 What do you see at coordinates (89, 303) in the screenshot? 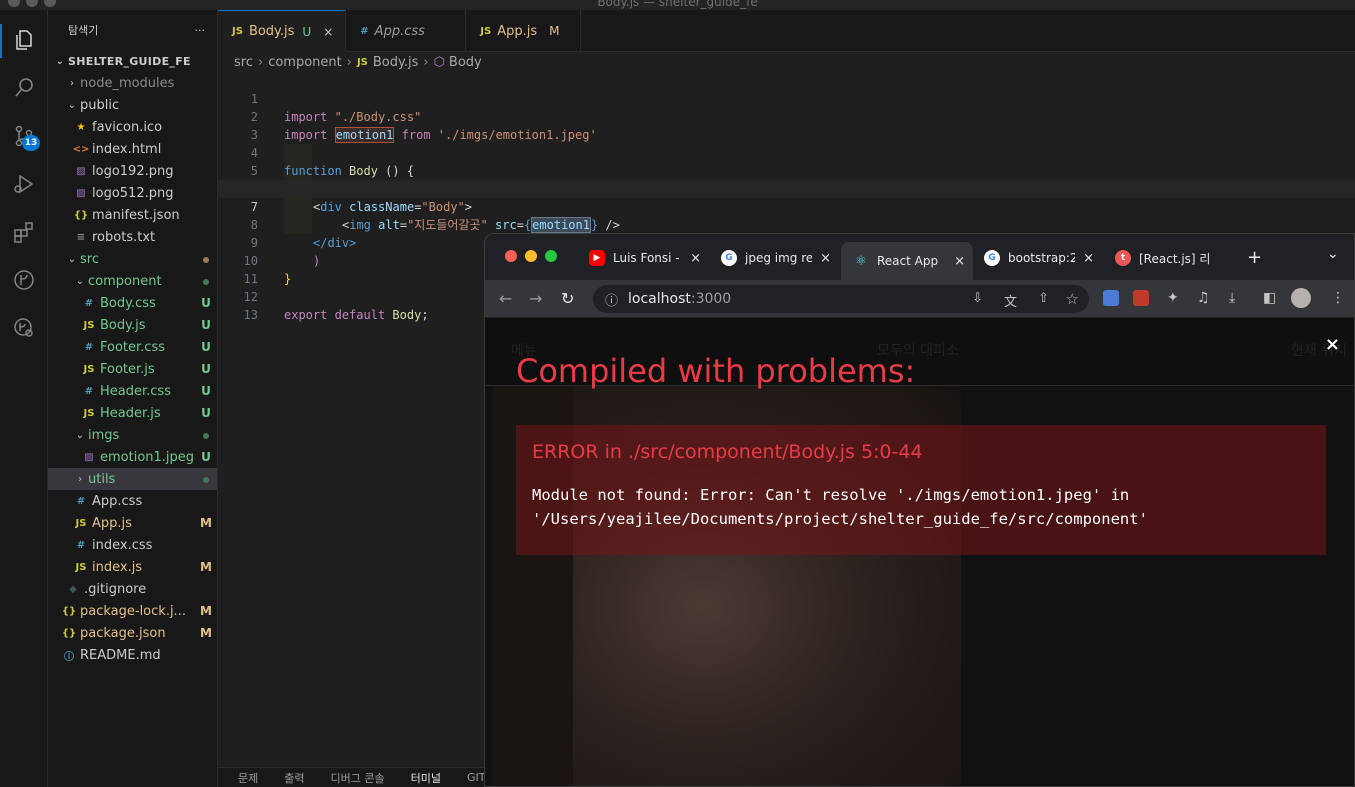
I see `css-icon: #` at bounding box center [89, 303].